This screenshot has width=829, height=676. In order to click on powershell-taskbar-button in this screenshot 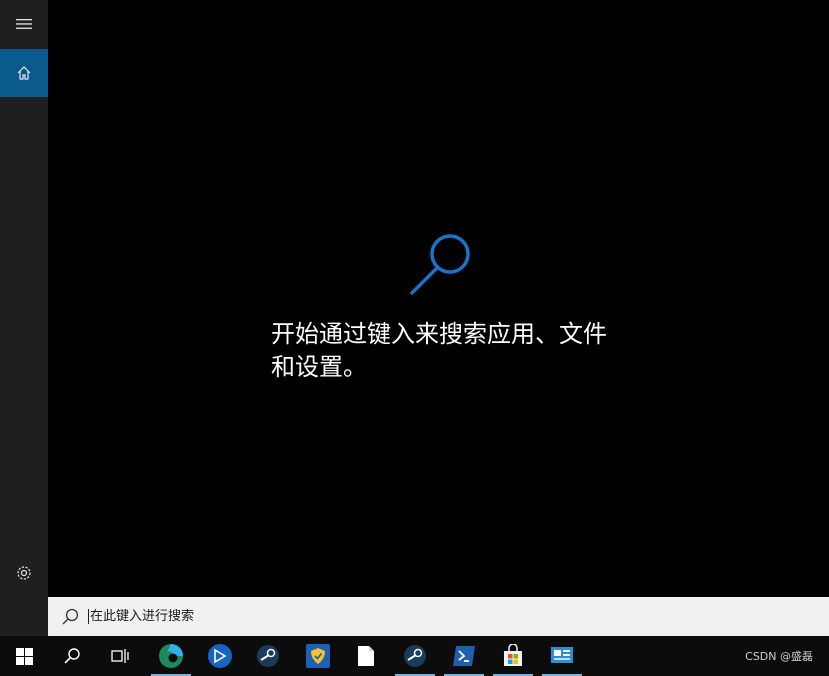, I will do `click(464, 656)`.